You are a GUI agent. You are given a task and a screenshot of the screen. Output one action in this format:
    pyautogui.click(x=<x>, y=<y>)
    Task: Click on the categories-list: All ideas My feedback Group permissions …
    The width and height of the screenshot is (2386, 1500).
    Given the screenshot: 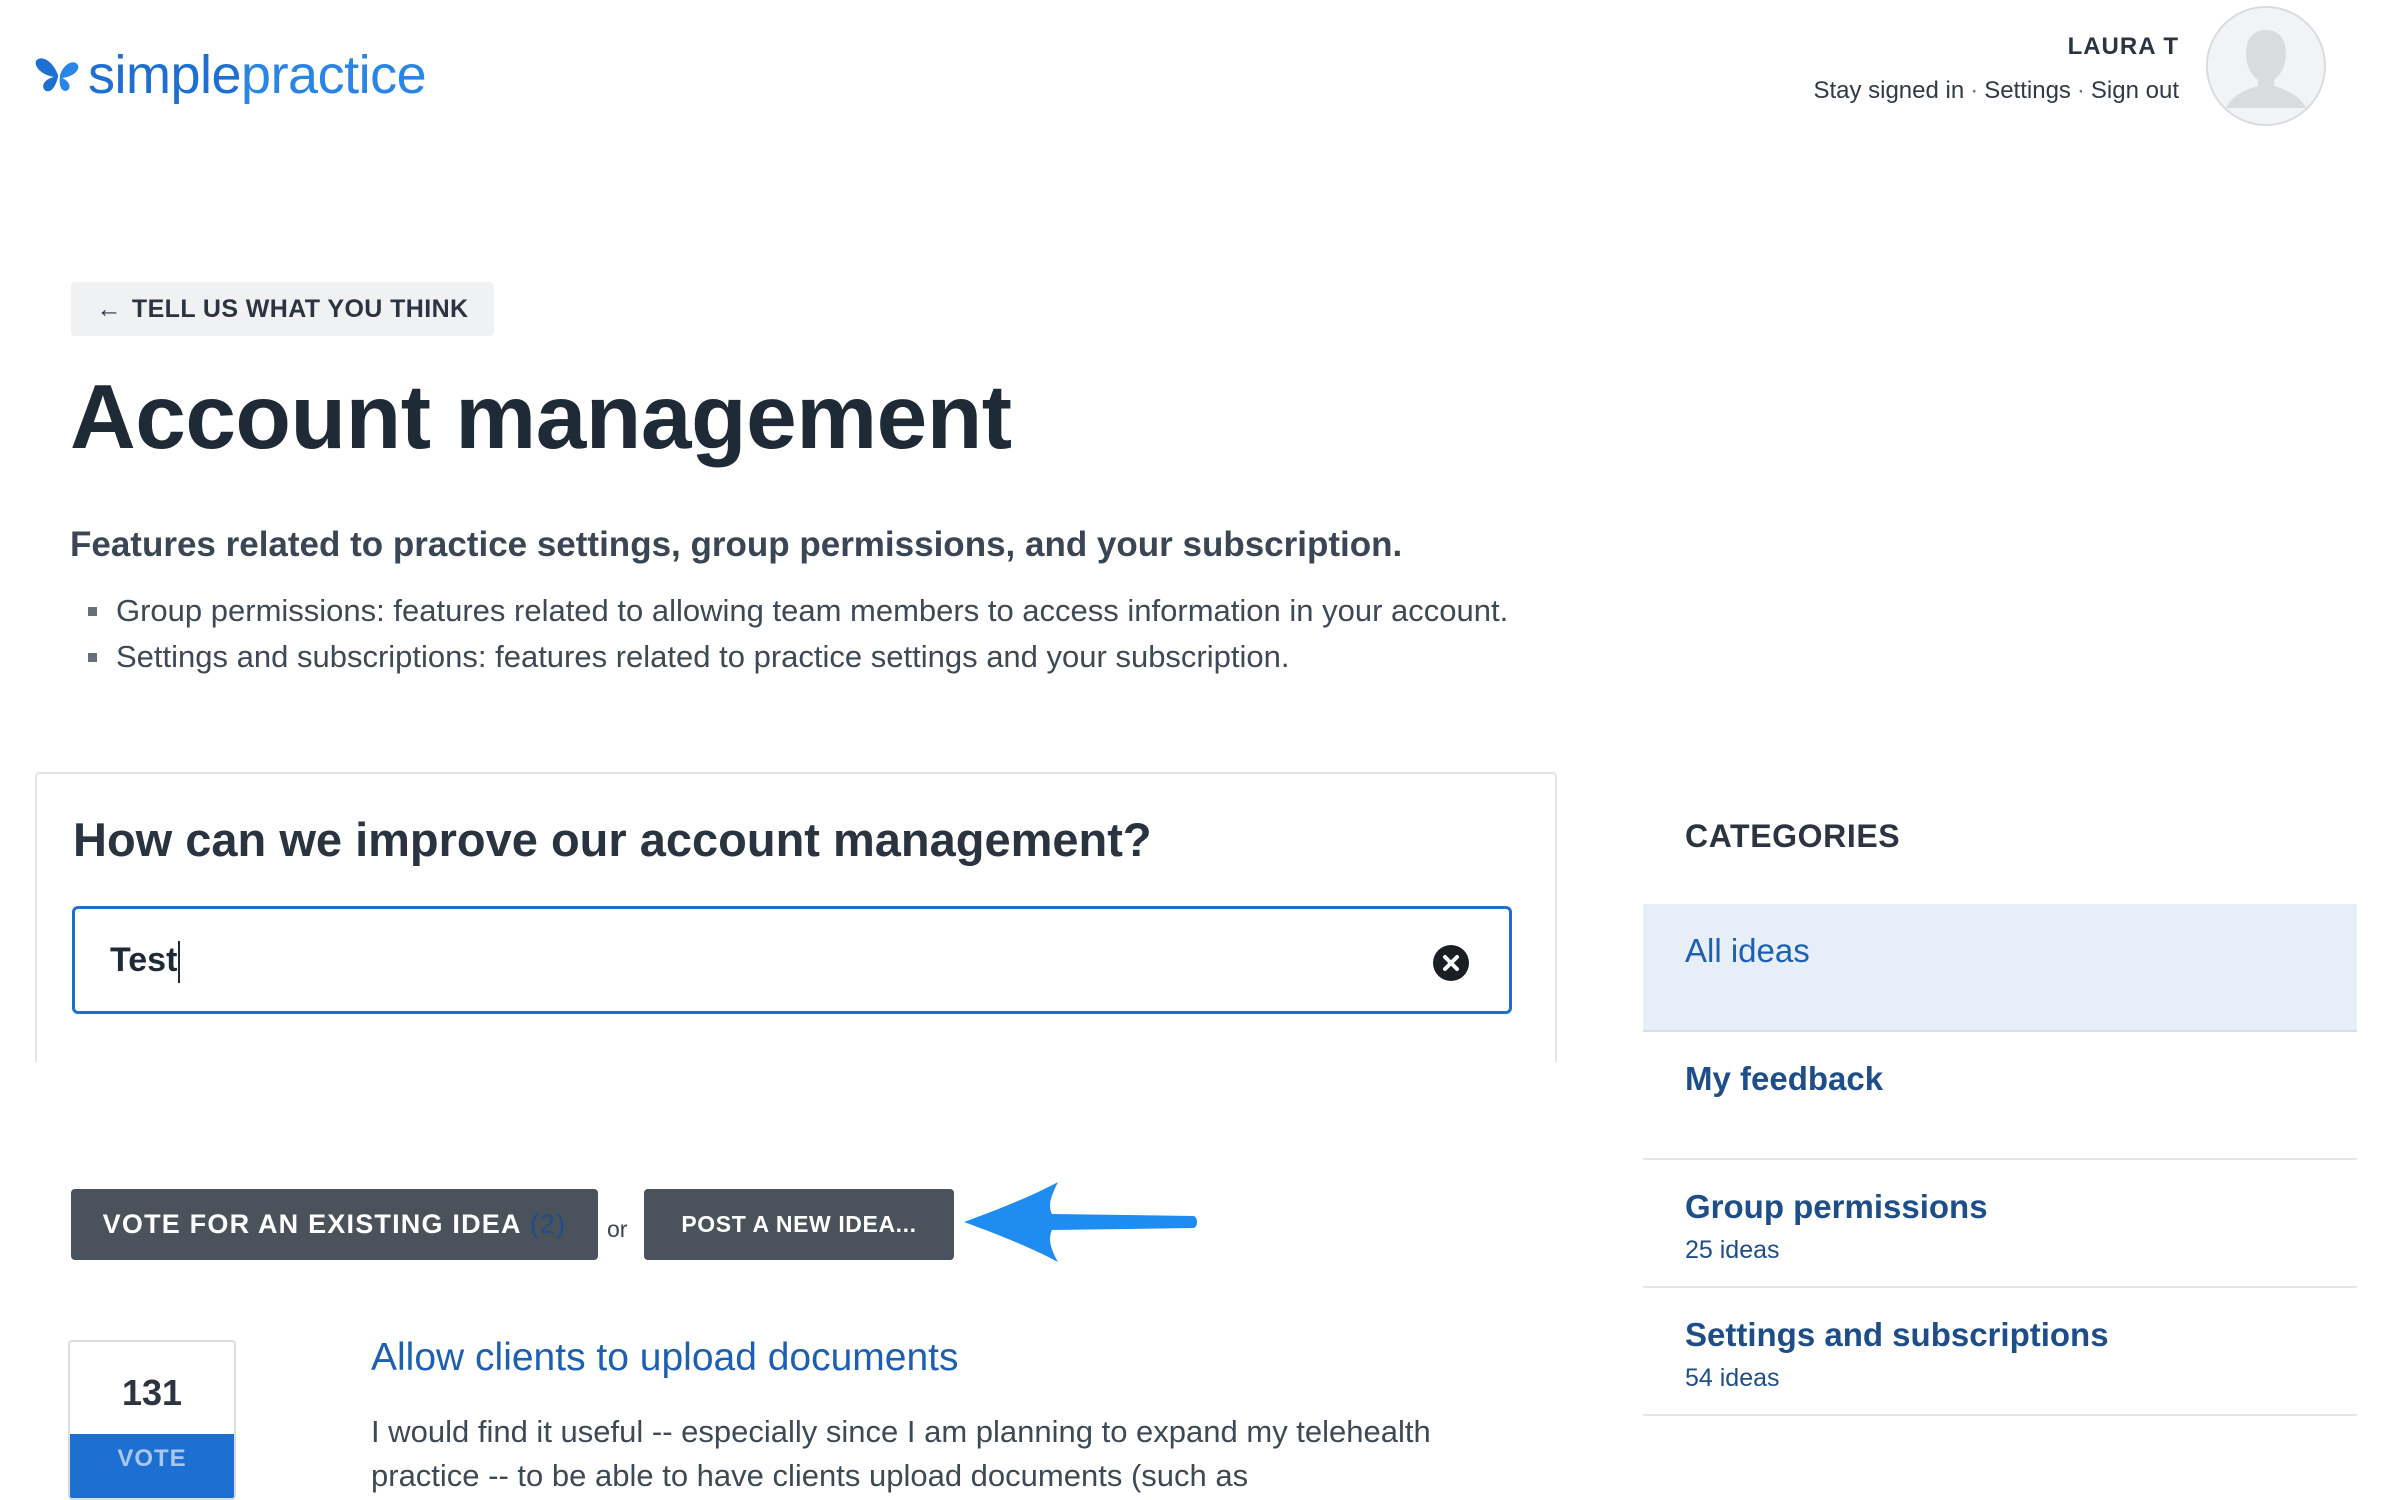 What is the action you would take?
    pyautogui.click(x=2000, y=1160)
    